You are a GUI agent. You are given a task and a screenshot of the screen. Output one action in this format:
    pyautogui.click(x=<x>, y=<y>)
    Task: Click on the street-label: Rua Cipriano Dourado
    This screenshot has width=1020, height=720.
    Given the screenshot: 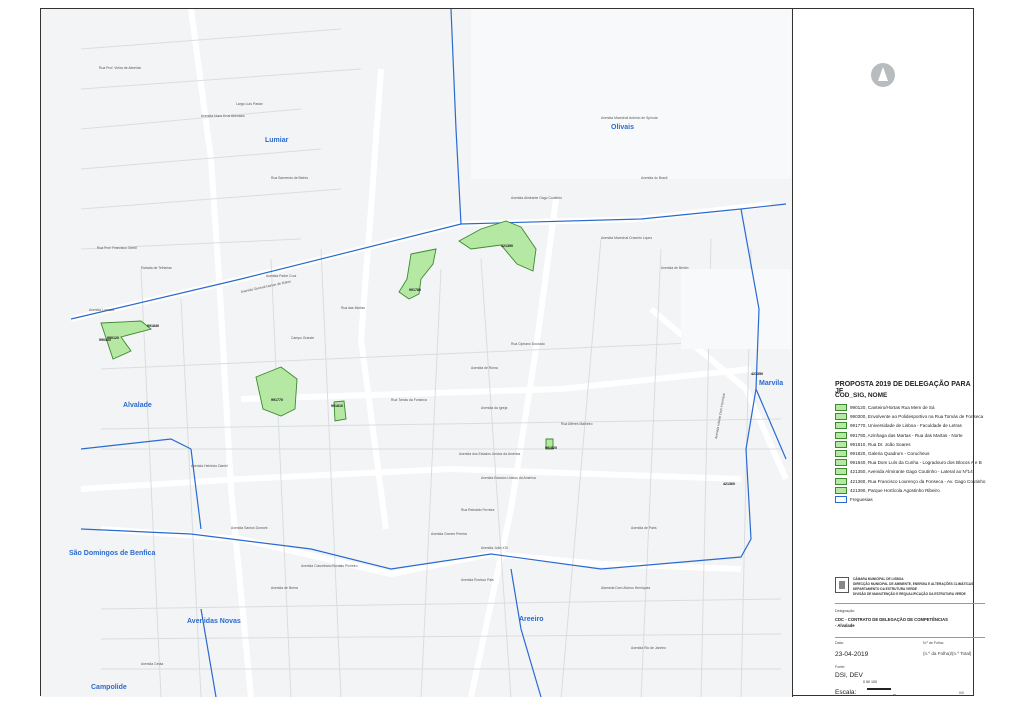 What is the action you would take?
    pyautogui.click(x=528, y=344)
    